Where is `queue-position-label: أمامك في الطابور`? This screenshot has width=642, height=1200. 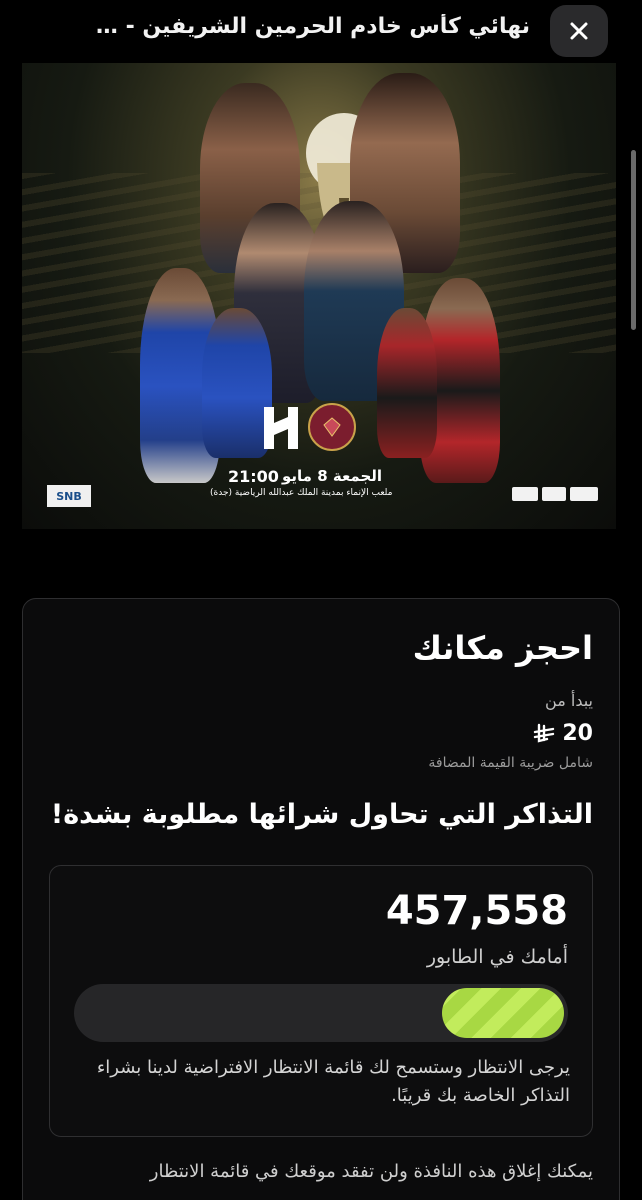 queue-position-label: أمامك في الطابور is located at coordinates (497, 957).